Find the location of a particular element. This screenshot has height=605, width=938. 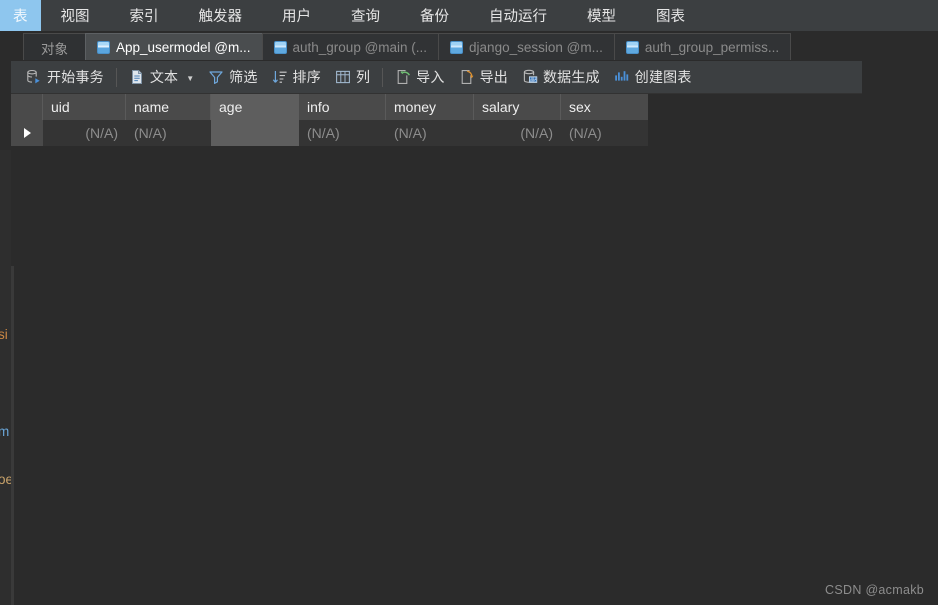

grid-header-row: uid name age info money salary sex is located at coordinates (329, 107).